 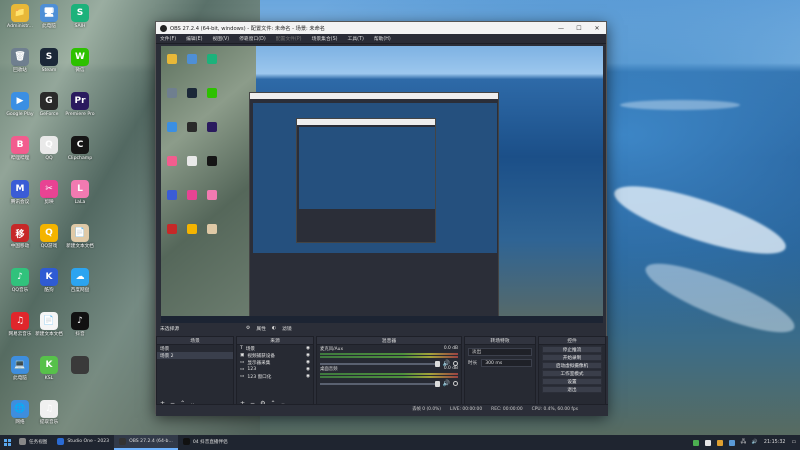 What do you see at coordinates (572, 389) in the screenshot?
I see `exit-button: 退出` at bounding box center [572, 389].